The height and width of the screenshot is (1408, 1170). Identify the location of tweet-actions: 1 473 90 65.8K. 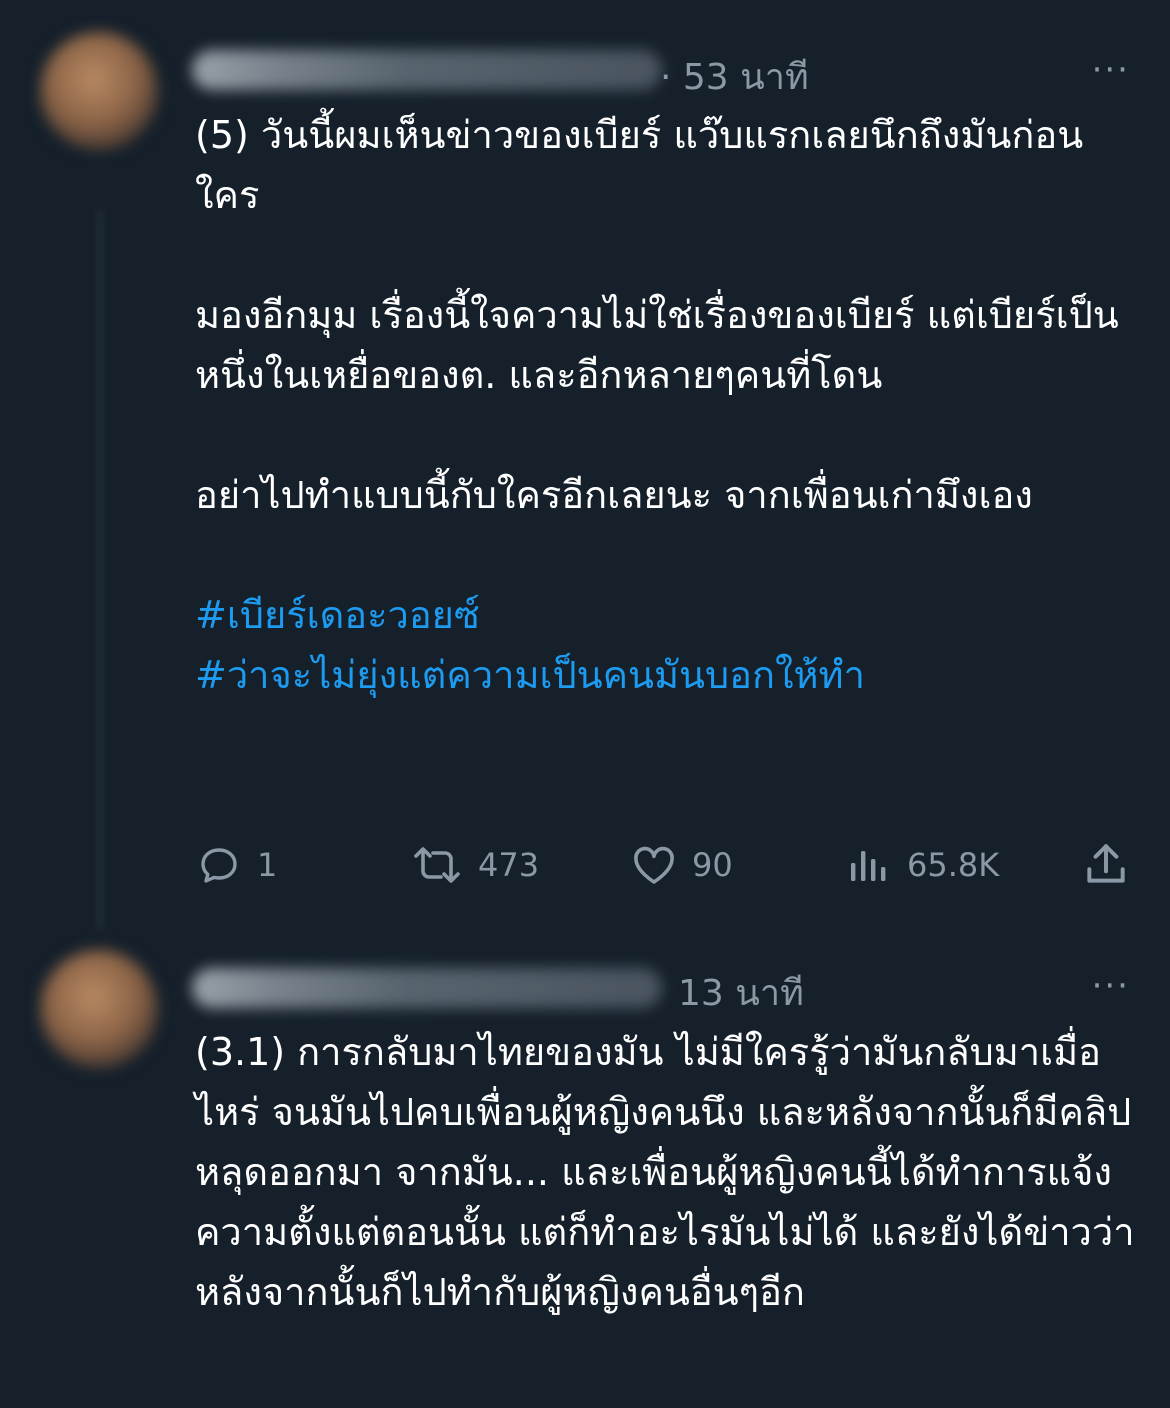
(665, 865).